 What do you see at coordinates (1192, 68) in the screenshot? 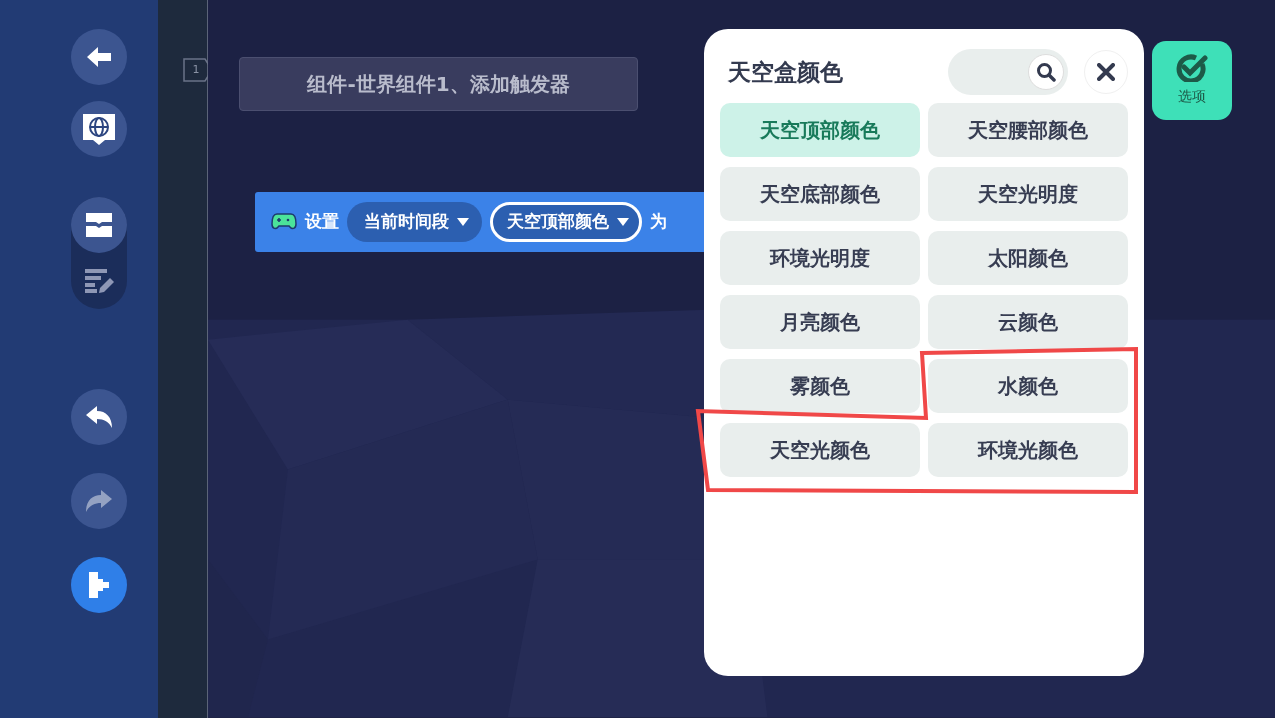
I see `check-circle-icon` at bounding box center [1192, 68].